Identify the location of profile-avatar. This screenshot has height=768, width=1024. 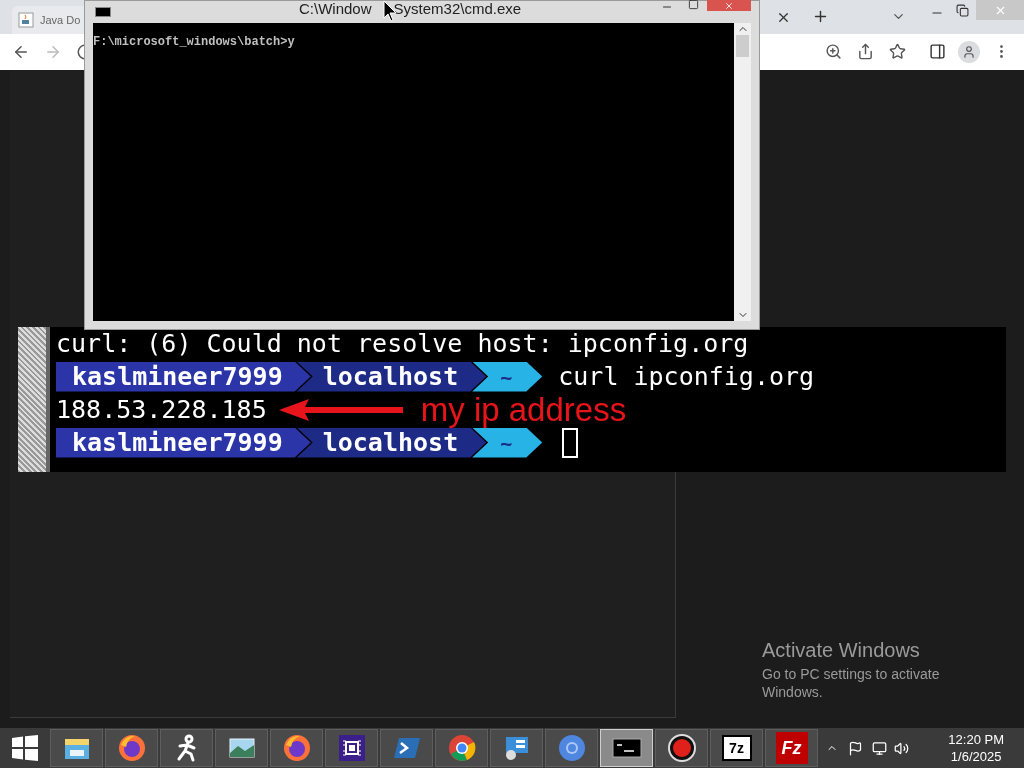
(969, 52).